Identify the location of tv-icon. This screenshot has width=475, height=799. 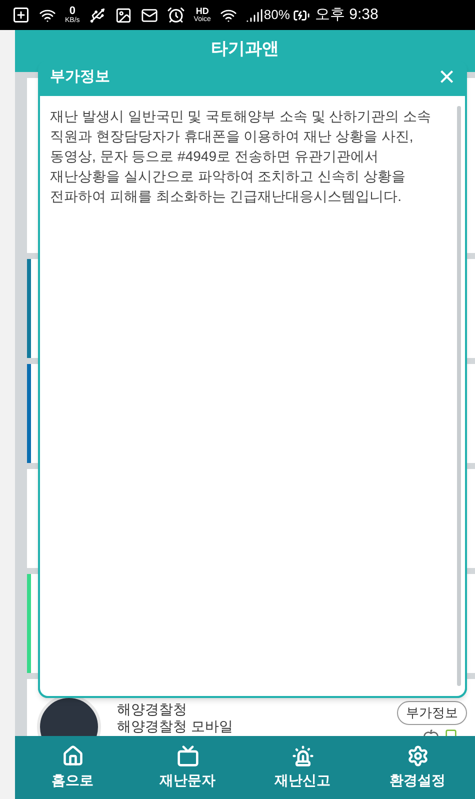
(187, 755).